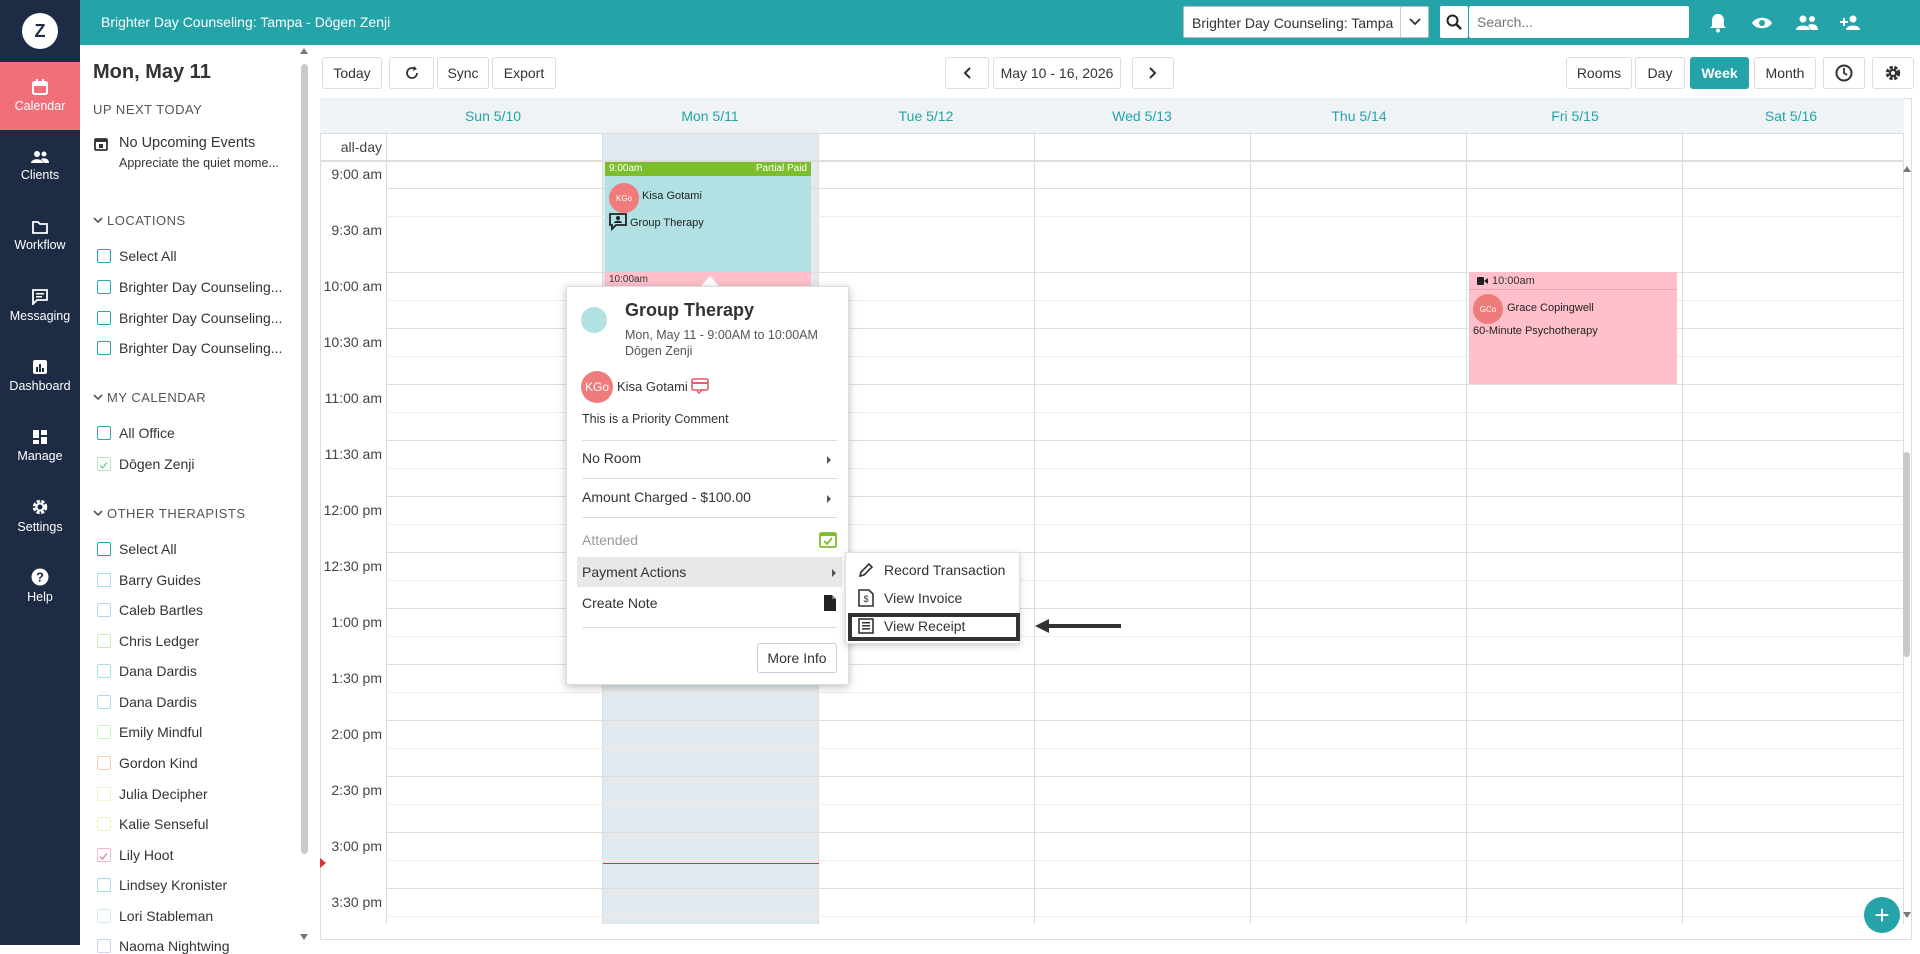  Describe the element at coordinates (709, 606) in the screenshot. I see `create-note-menu-item: Create Note` at that location.